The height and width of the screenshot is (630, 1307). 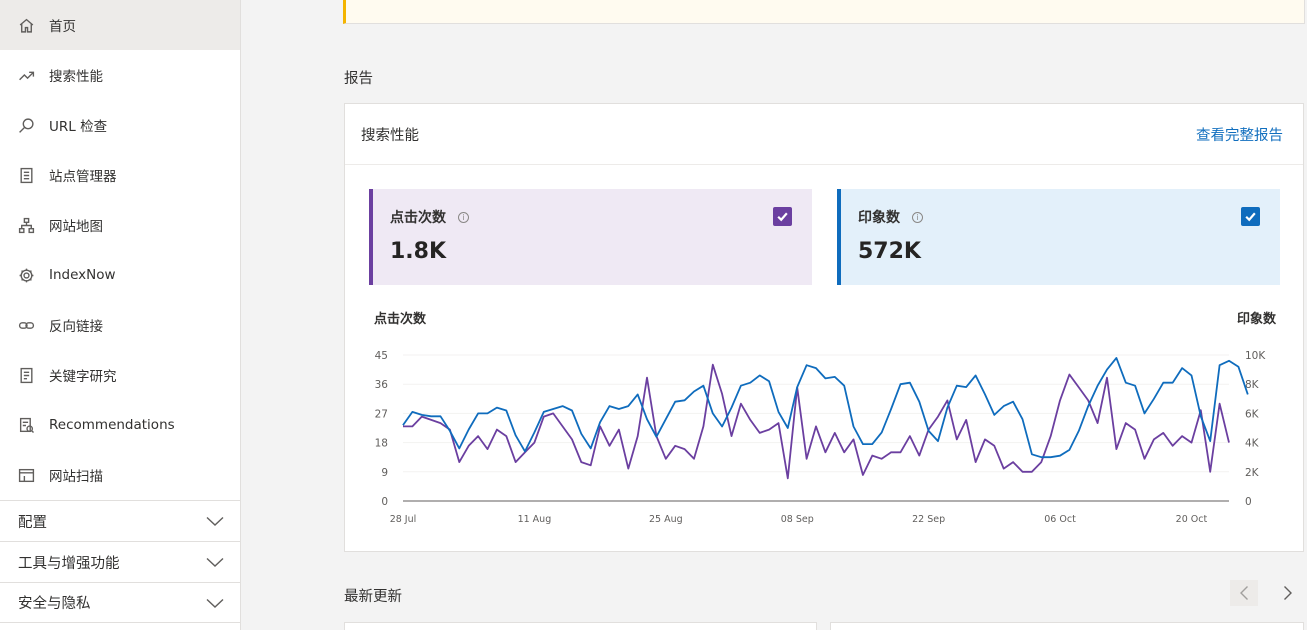 What do you see at coordinates (78, 127) in the screenshot?
I see `sidebar-item-label: URL 检查` at bounding box center [78, 127].